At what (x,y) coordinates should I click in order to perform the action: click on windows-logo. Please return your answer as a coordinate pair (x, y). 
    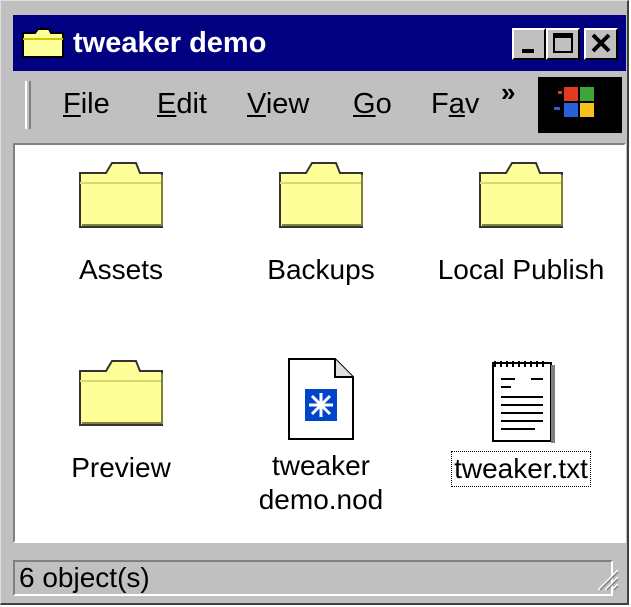
    Looking at the image, I should click on (580, 105).